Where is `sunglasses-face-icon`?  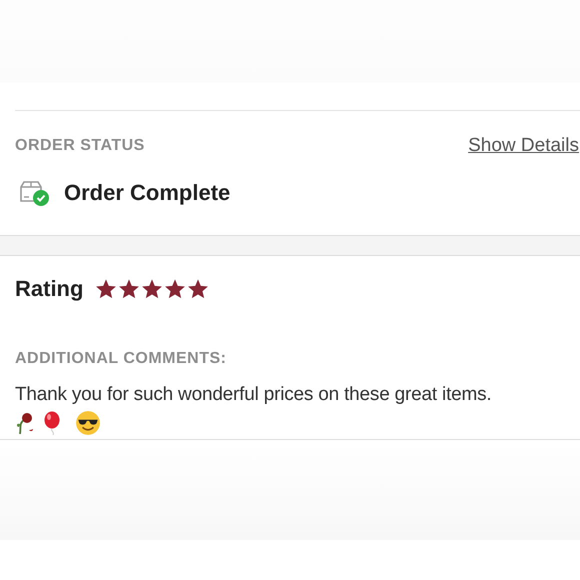
sunglasses-face-icon is located at coordinates (88, 423).